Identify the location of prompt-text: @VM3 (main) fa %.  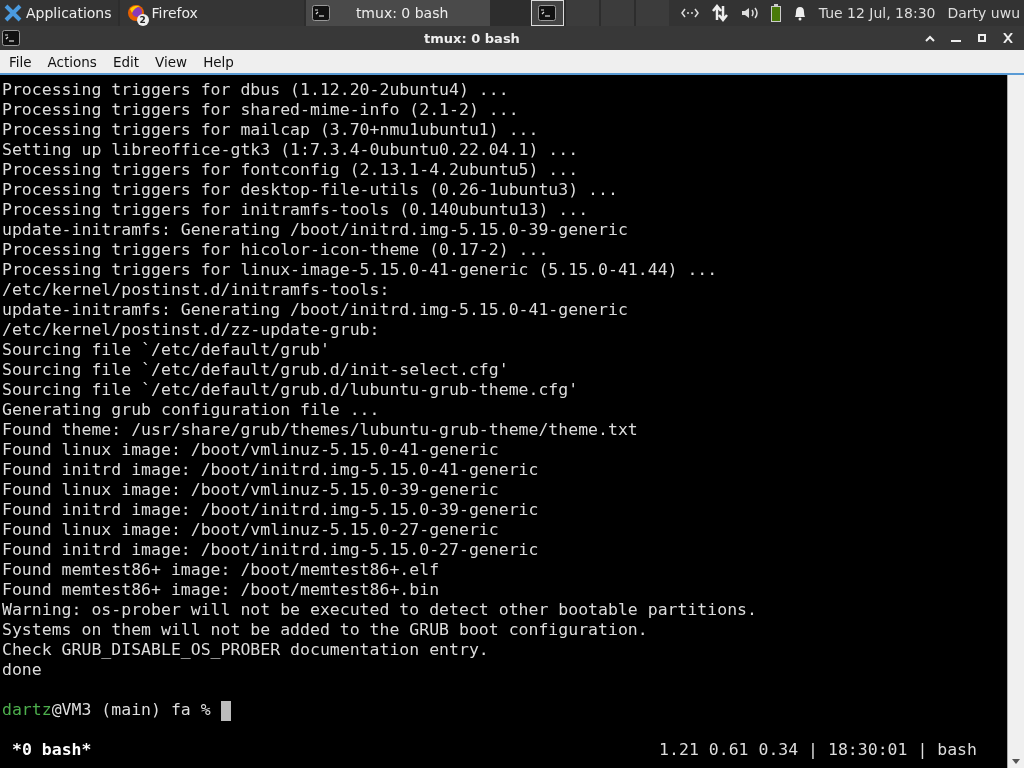
(131, 710).